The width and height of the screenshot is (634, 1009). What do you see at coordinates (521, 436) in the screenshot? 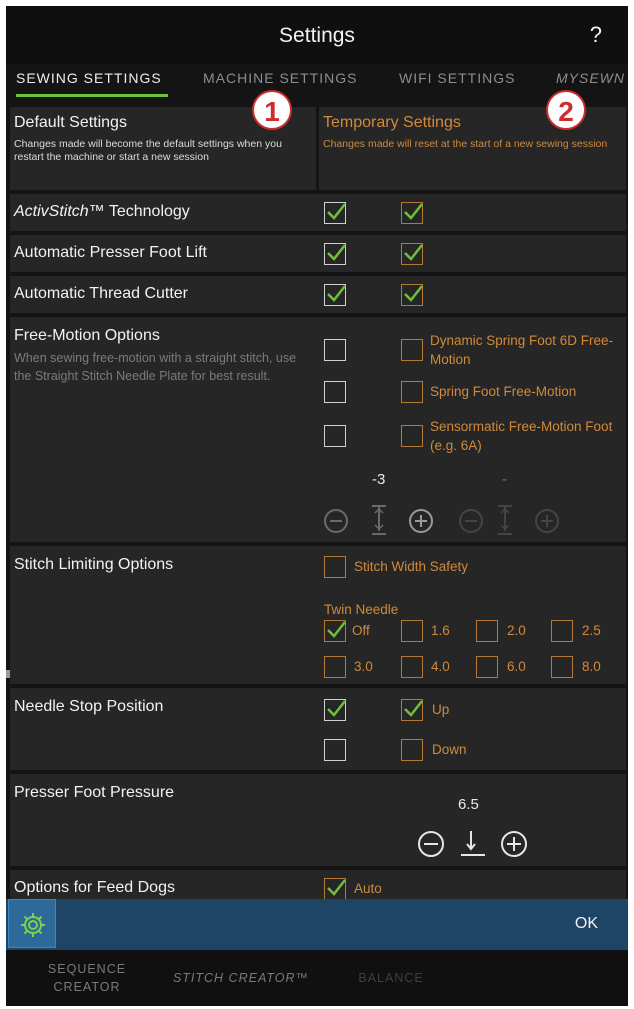
I see `free-motion-option-3-label: Sensormatic Free-Motion Foot (e.g. 6A)` at bounding box center [521, 436].